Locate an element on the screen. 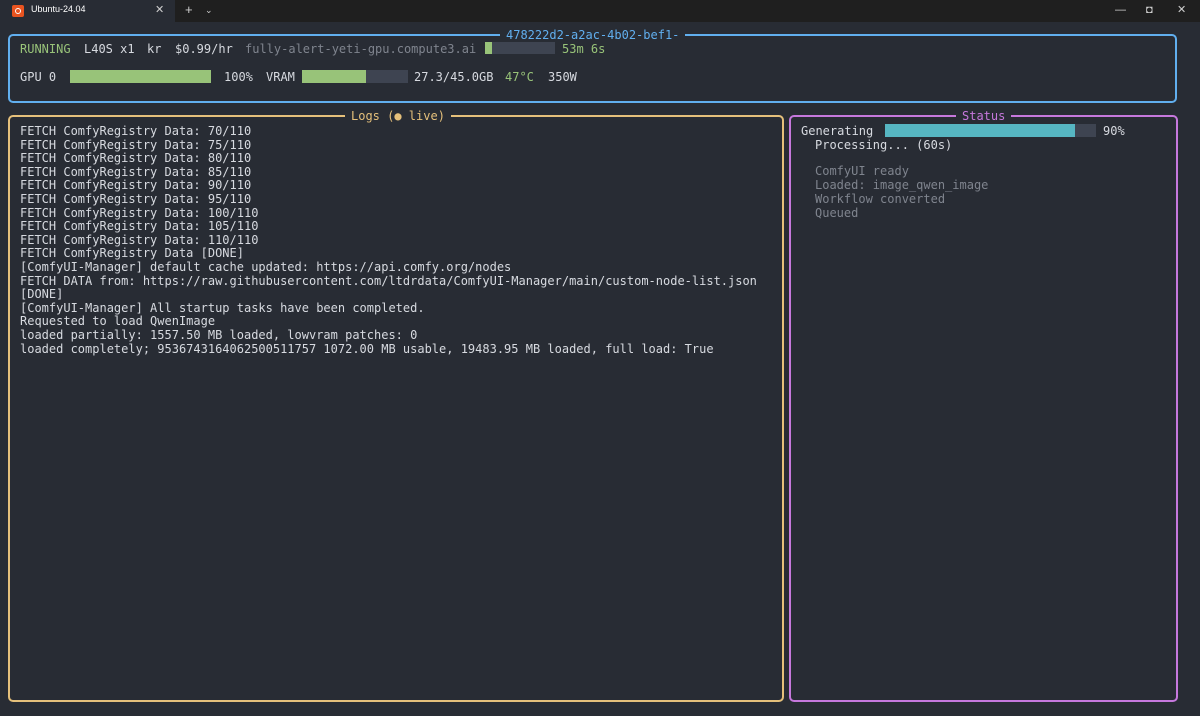  vram-bar is located at coordinates (355, 76).